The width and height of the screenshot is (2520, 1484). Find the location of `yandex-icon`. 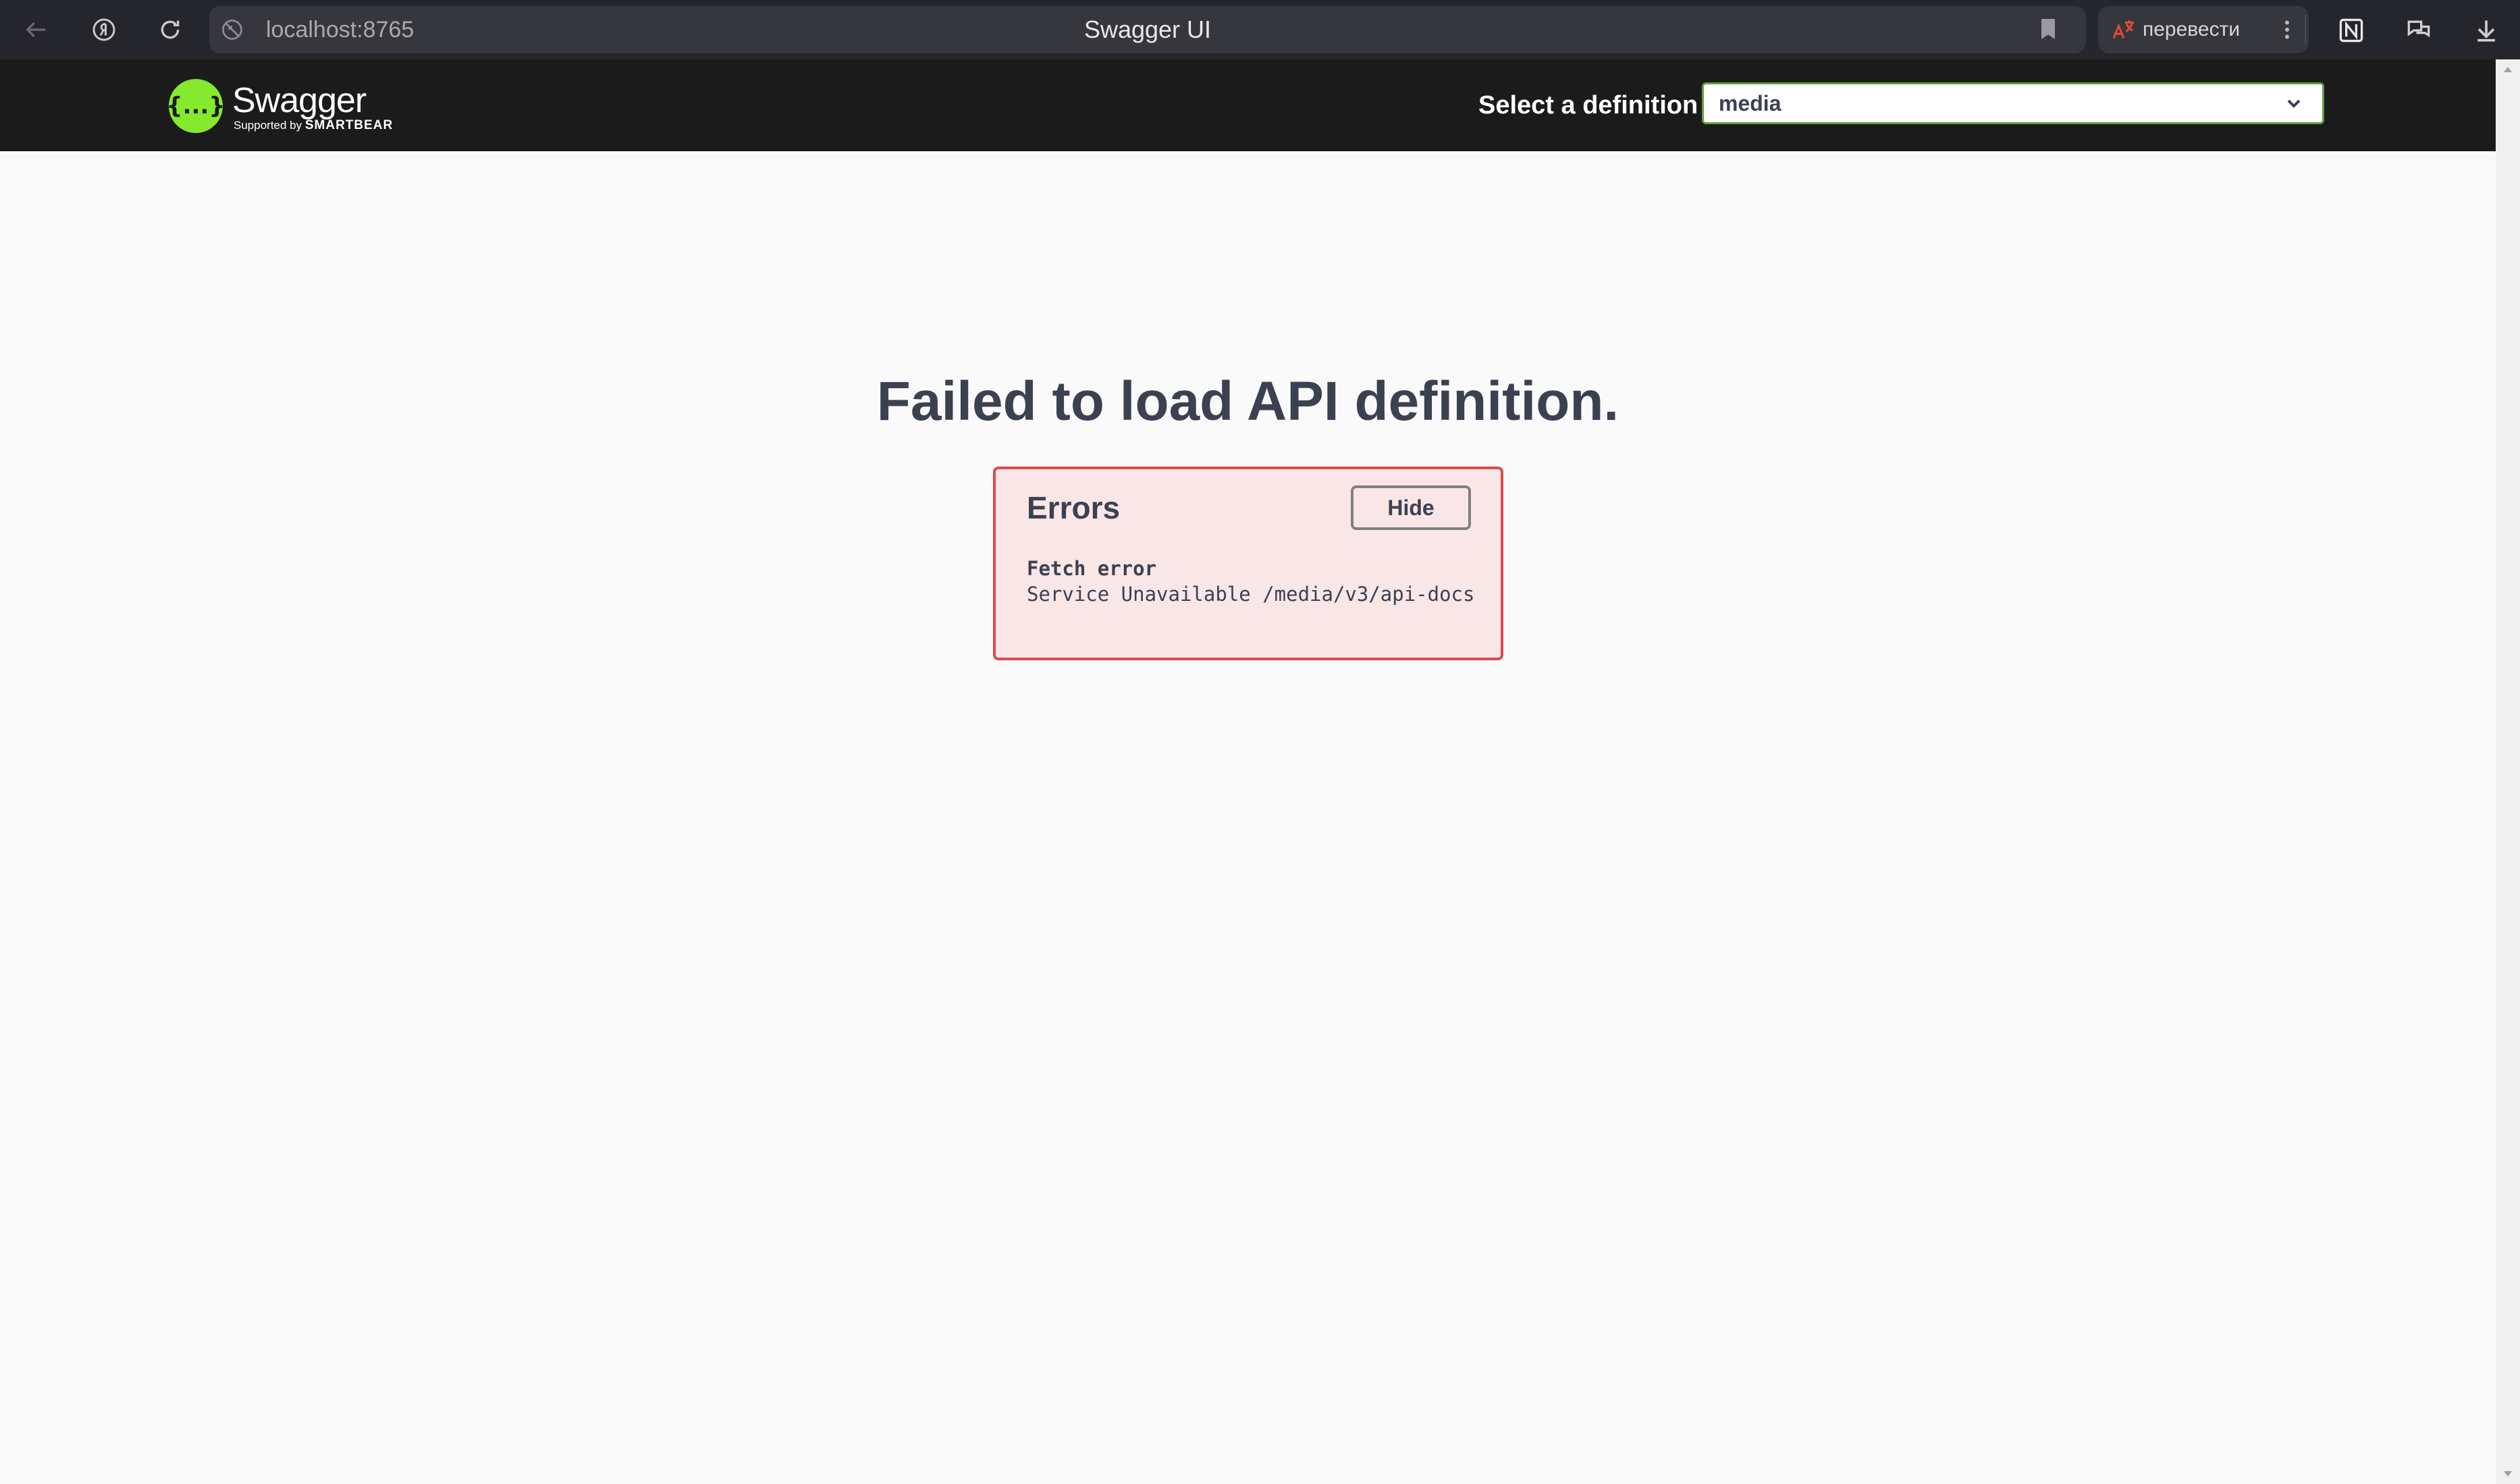

yandex-icon is located at coordinates (104, 29).